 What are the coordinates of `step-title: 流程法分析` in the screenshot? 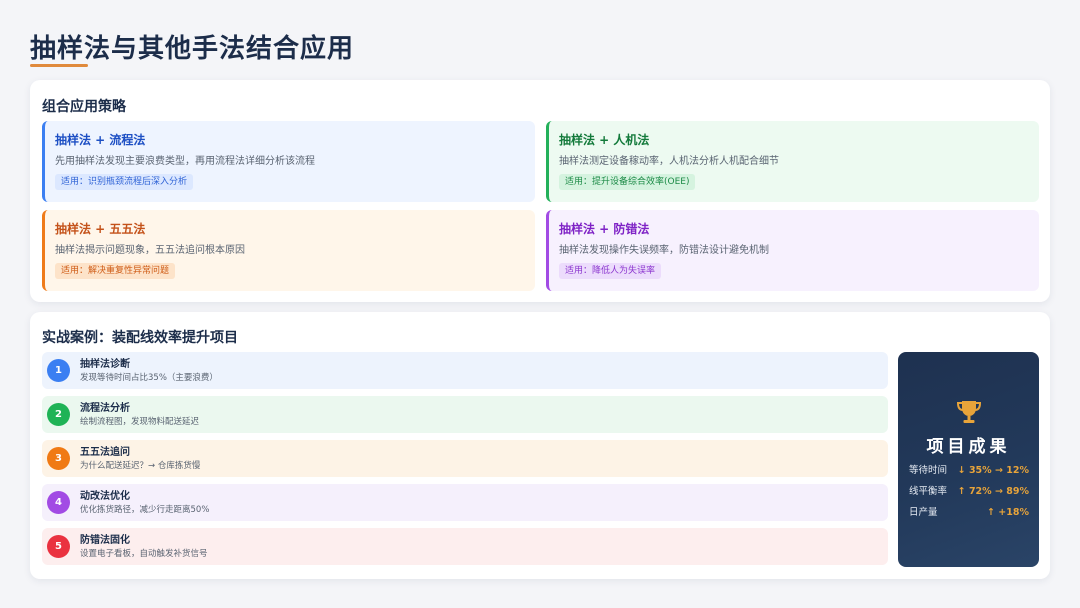 It's located at (105, 408).